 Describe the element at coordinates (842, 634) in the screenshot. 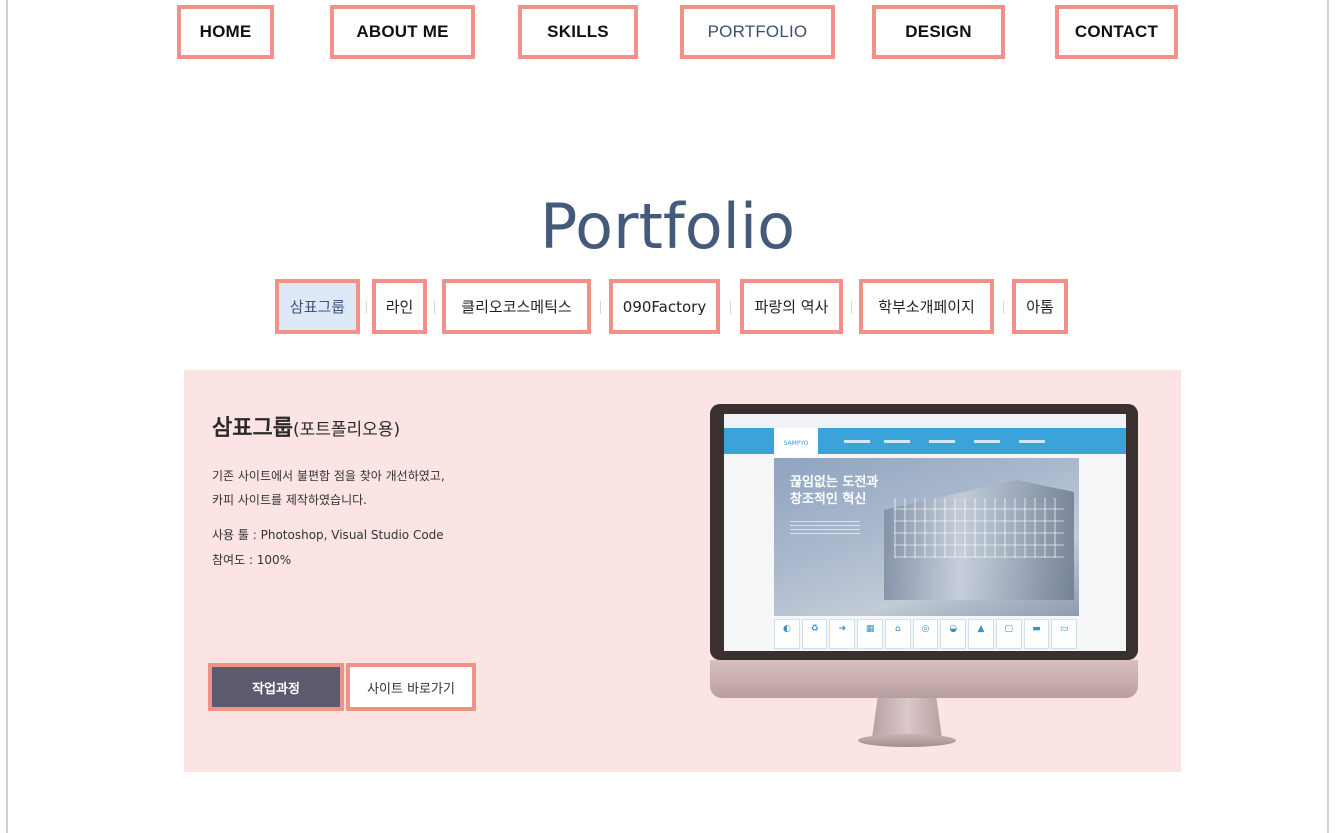

I see `preview-icon: ➜` at that location.